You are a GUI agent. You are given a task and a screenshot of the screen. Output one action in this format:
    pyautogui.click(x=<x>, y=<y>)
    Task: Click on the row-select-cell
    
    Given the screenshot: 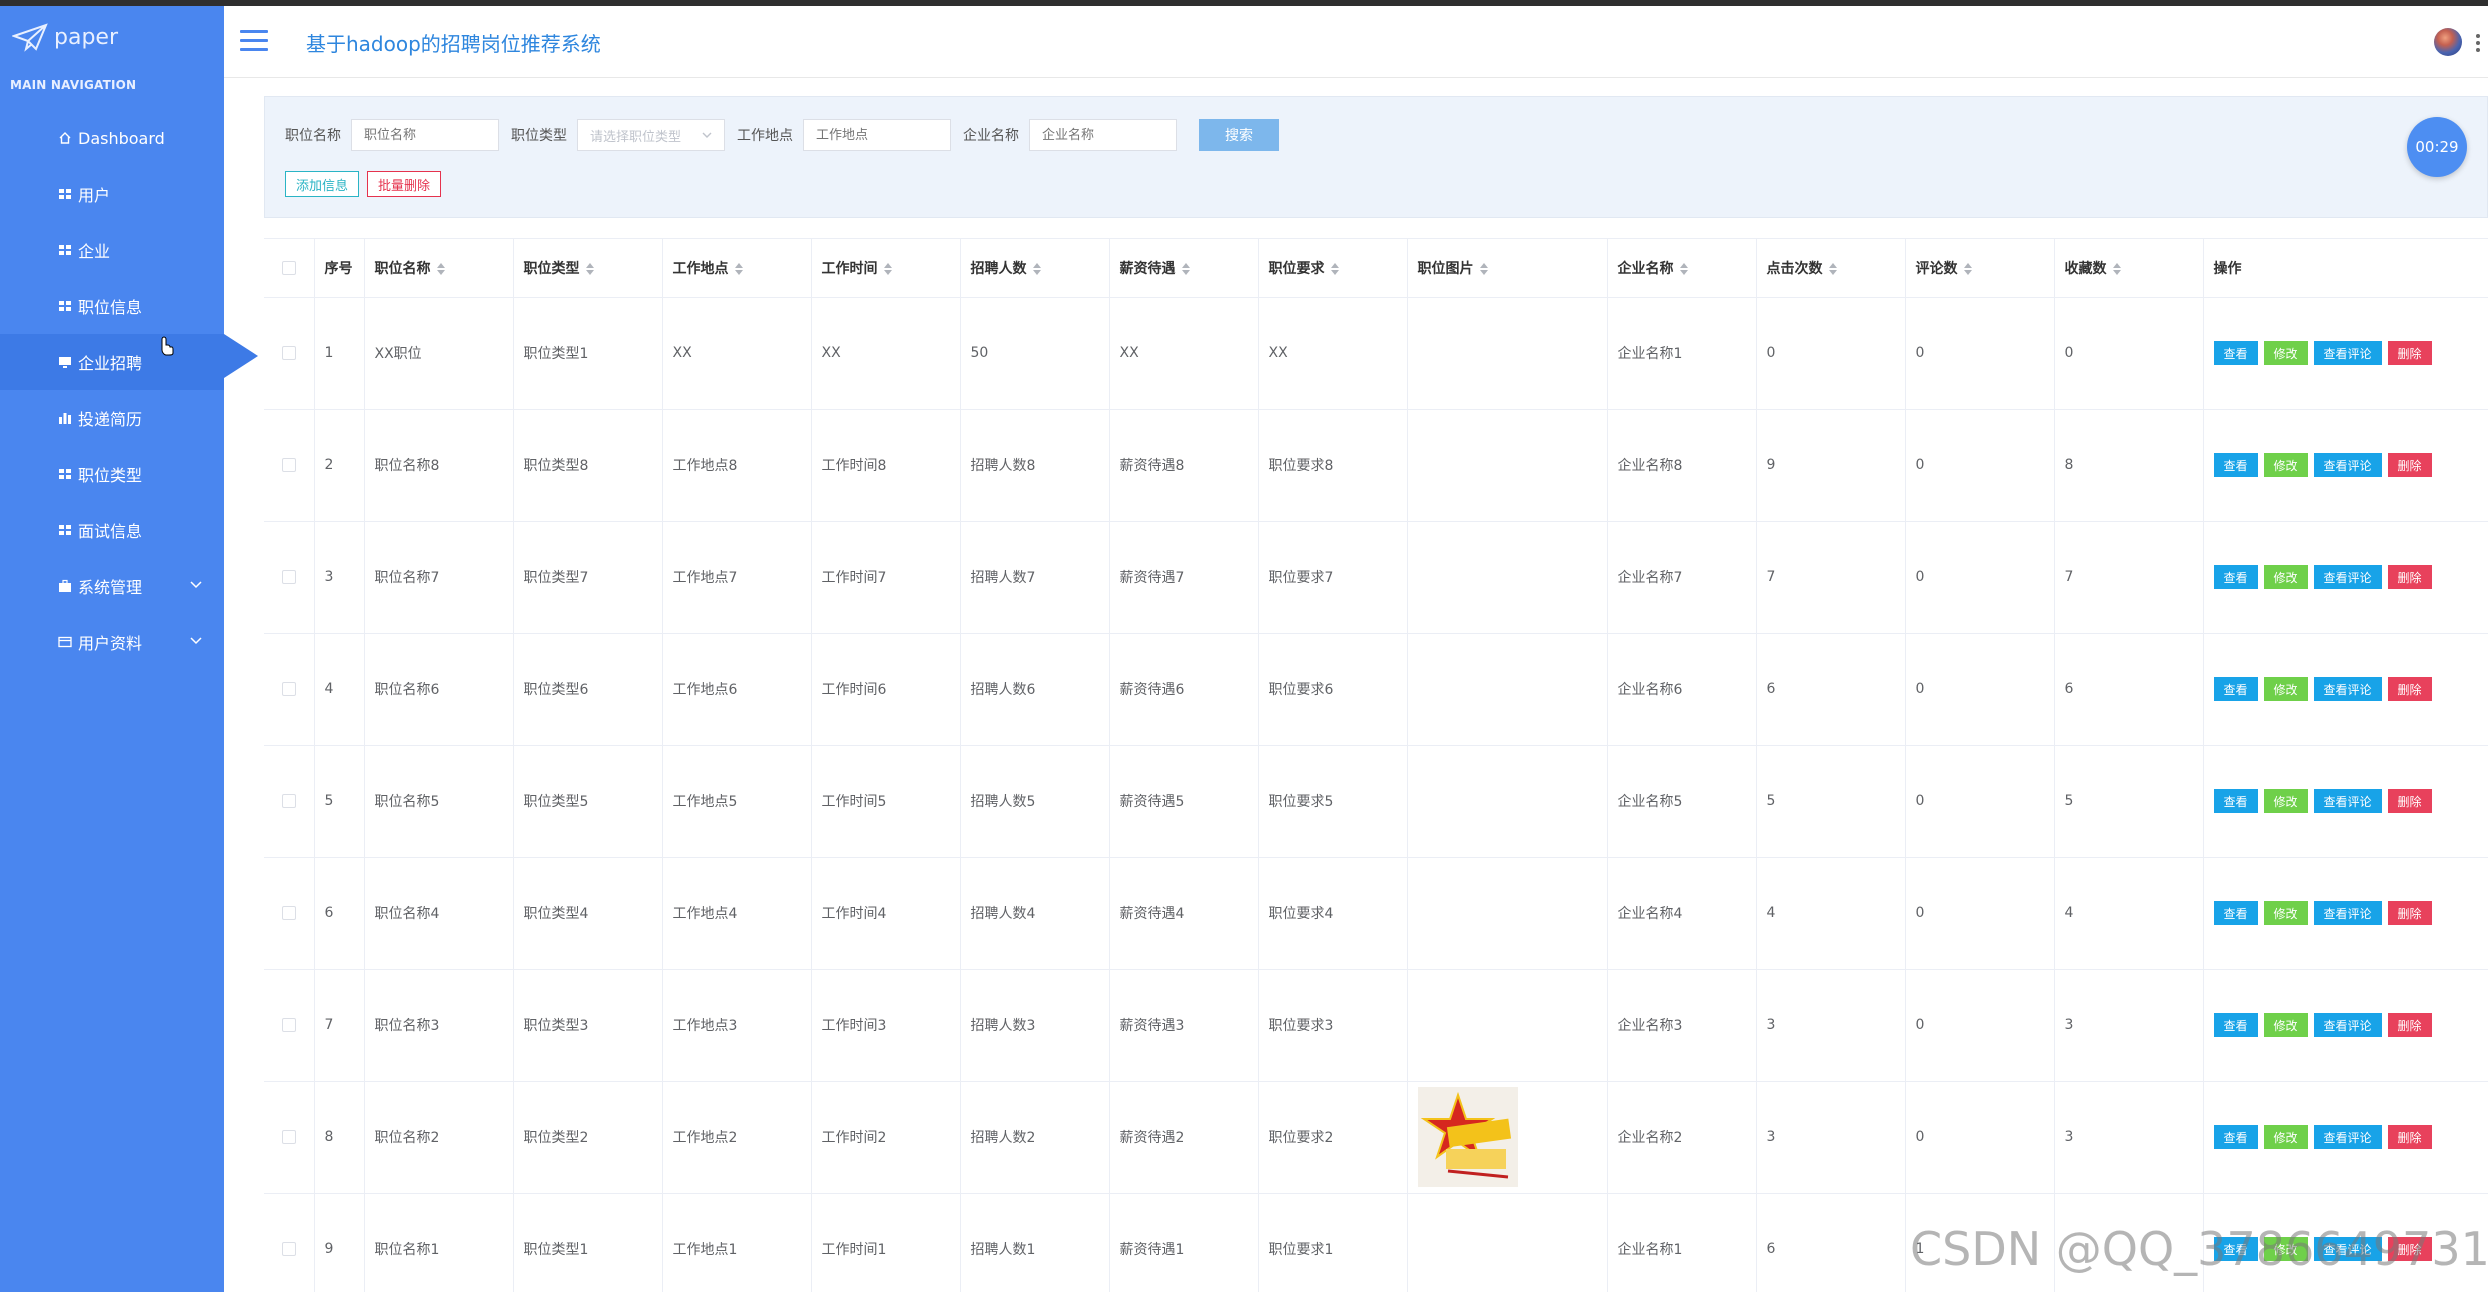 What is the action you would take?
    pyautogui.click(x=289, y=1025)
    